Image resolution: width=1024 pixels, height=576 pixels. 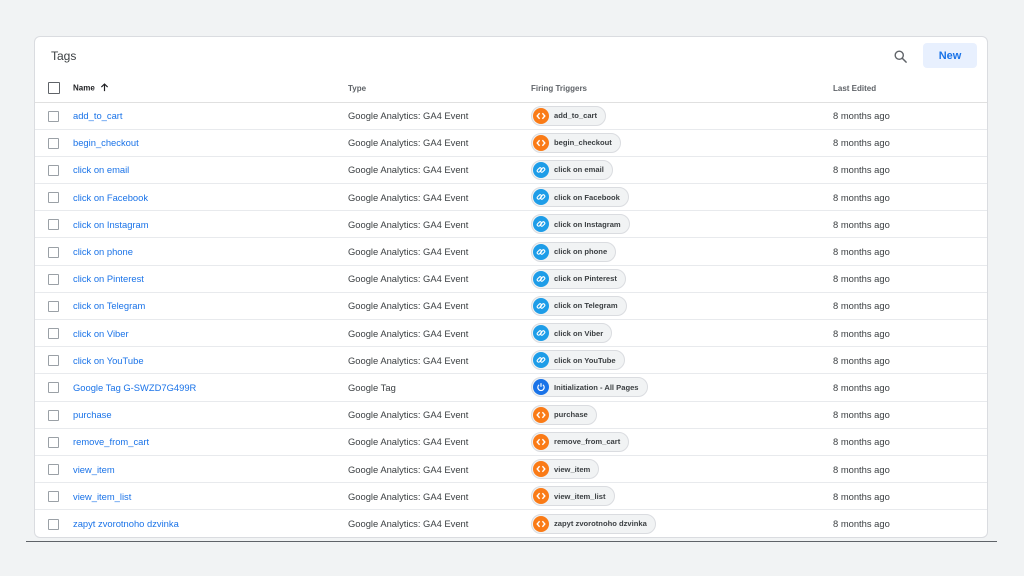 What do you see at coordinates (110, 197) in the screenshot?
I see `tag-name-link: click on Facebook` at bounding box center [110, 197].